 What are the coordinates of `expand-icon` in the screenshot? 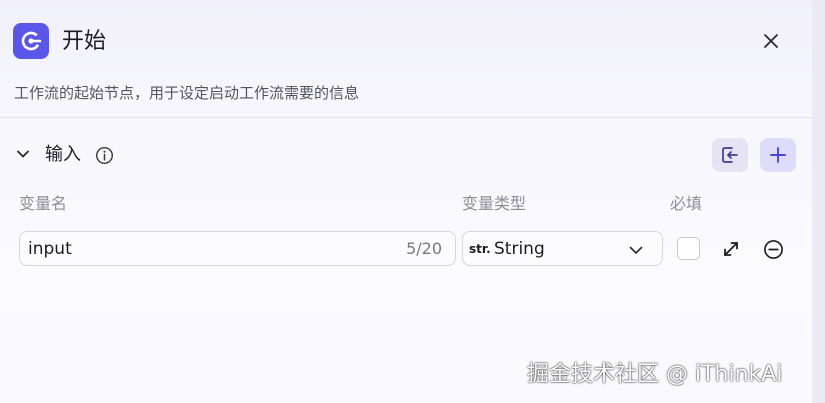 It's located at (731, 249).